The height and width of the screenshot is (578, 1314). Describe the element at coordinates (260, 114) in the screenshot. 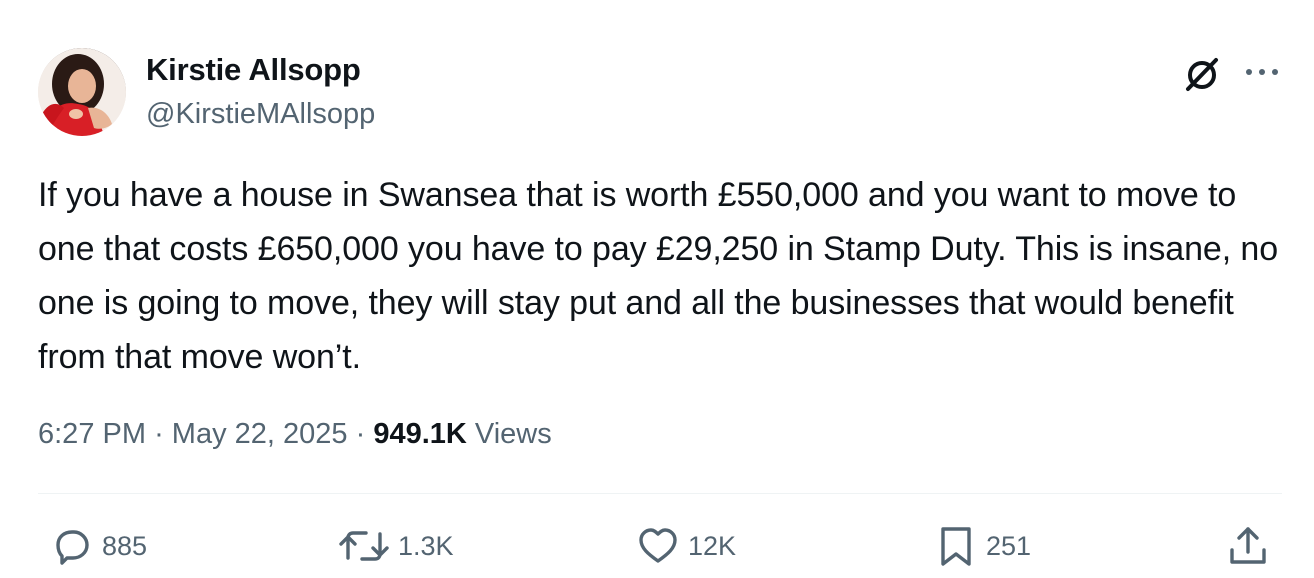

I see `user-handle: @KirstieMAllsopp` at that location.